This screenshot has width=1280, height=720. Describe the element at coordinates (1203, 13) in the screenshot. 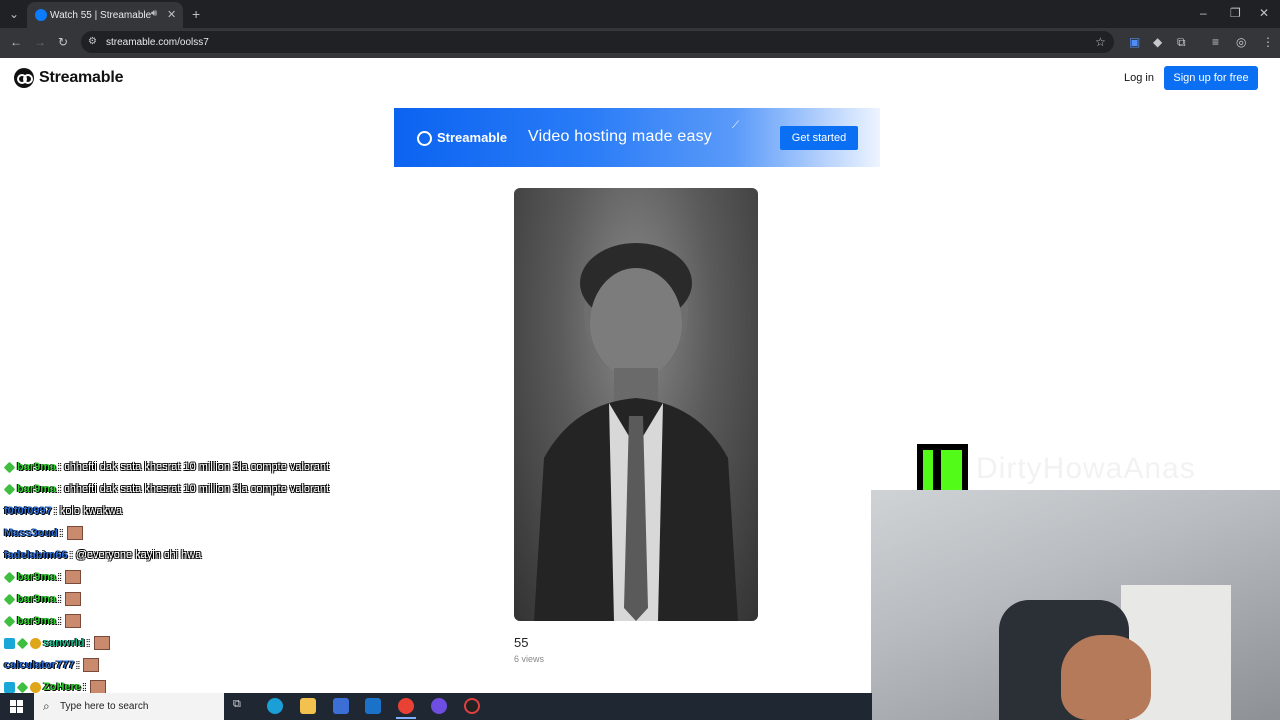

I see `minimize-icon: –` at that location.